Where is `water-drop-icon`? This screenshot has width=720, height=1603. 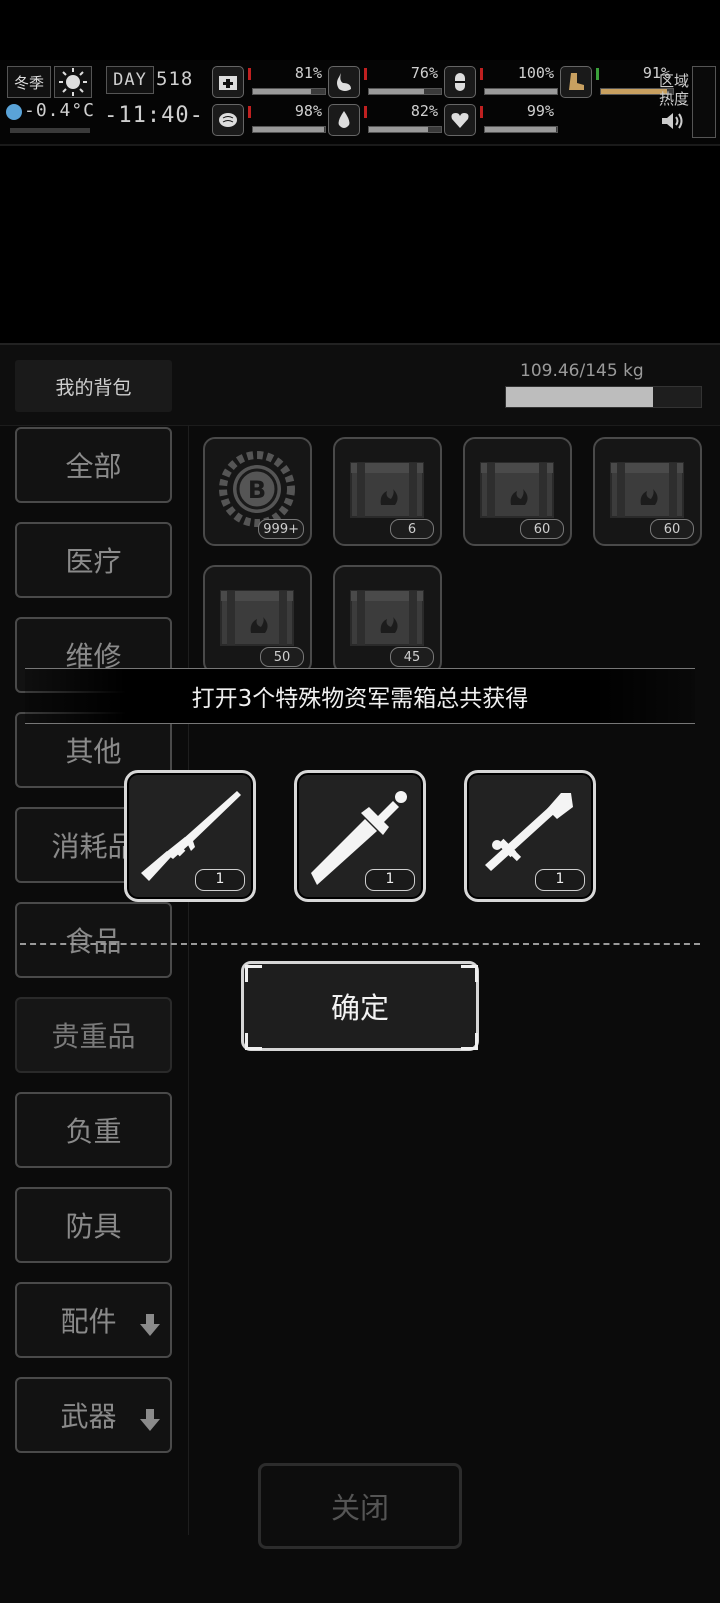 water-drop-icon is located at coordinates (344, 120).